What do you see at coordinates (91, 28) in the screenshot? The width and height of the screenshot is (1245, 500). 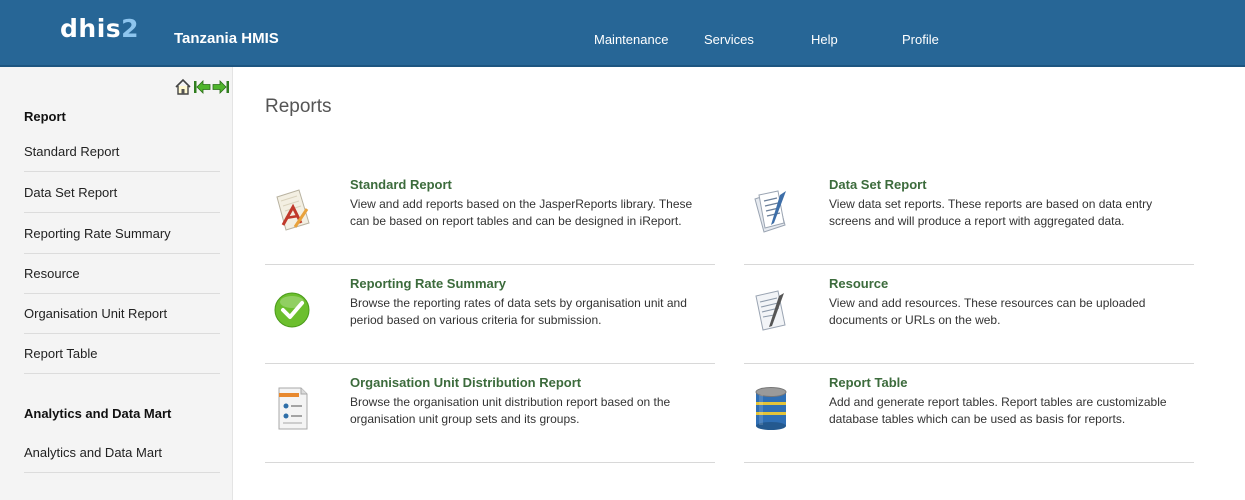 I see `logo-text: dhis` at bounding box center [91, 28].